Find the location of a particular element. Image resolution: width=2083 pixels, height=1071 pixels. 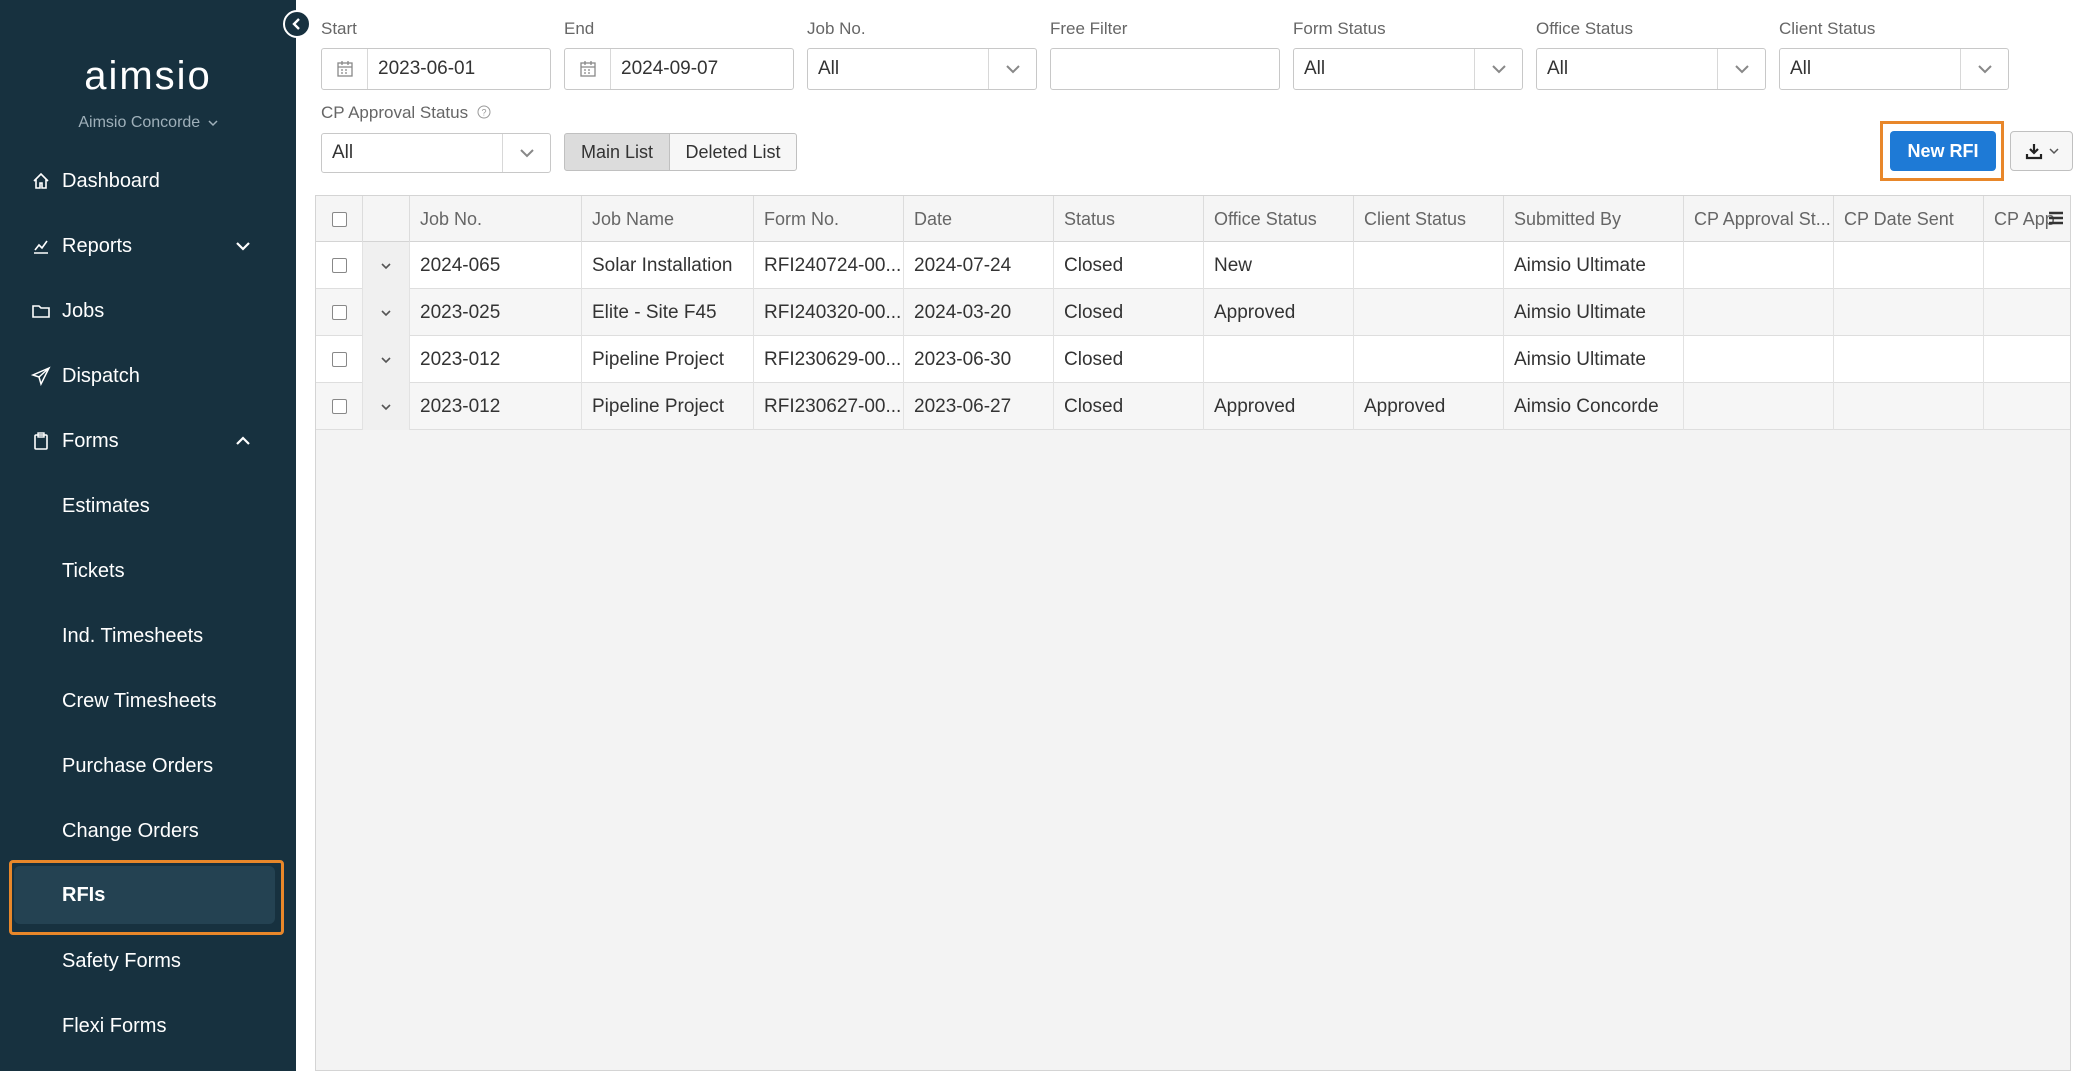

nav-change-orders: Change Orders is located at coordinates (148, 831).